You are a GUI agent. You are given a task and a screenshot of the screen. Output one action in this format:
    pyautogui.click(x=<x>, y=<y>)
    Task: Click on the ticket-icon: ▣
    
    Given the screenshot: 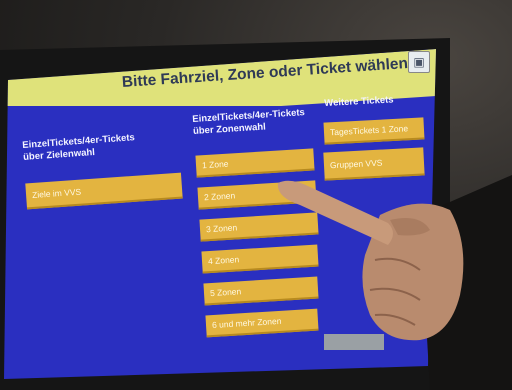 What is the action you would take?
    pyautogui.click(x=419, y=62)
    